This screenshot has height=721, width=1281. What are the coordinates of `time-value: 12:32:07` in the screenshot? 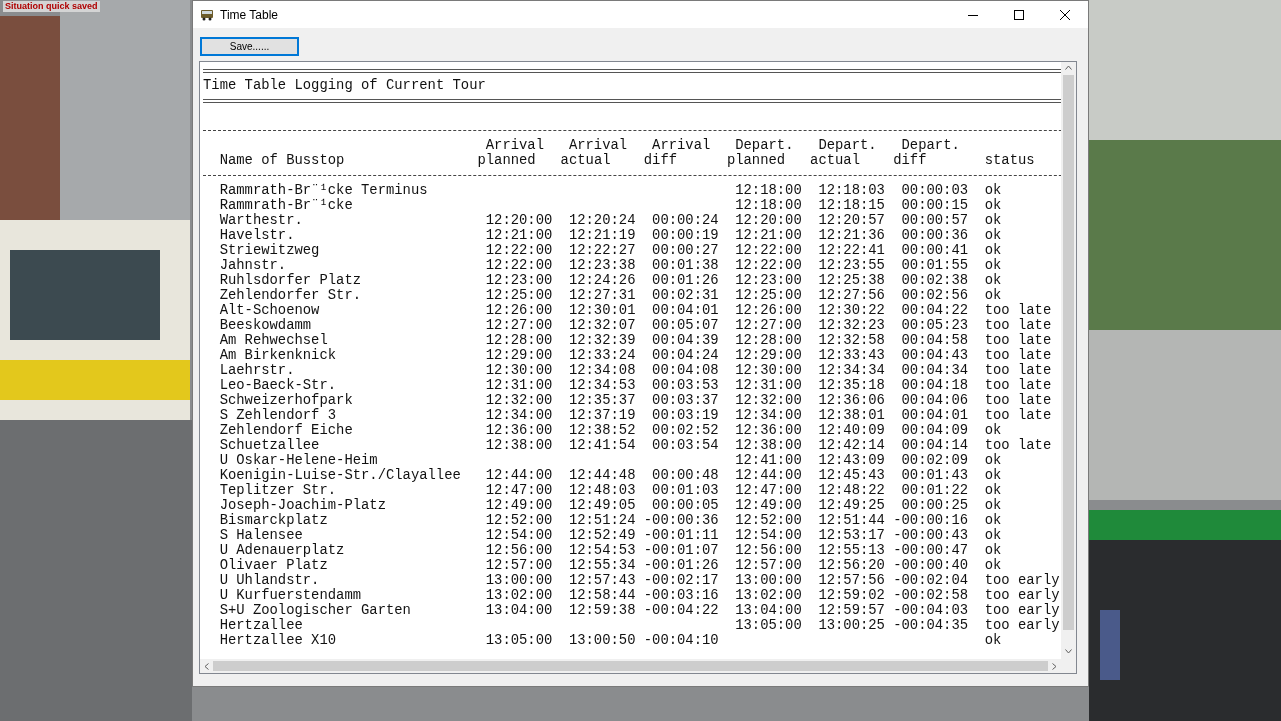 It's located at (602, 325).